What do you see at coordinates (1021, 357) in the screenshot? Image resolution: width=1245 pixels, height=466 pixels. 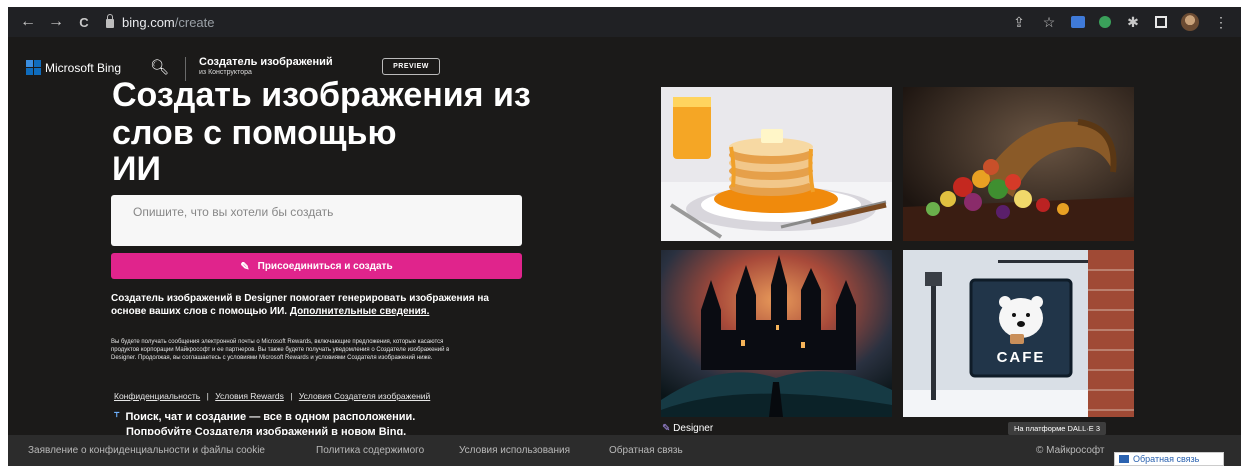 I see `cafe-sign-text: CAFE` at bounding box center [1021, 357].